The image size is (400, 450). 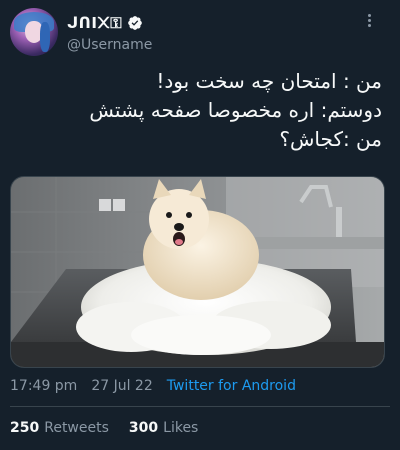 What do you see at coordinates (181, 428) in the screenshot?
I see `likes-label: Likes` at bounding box center [181, 428].